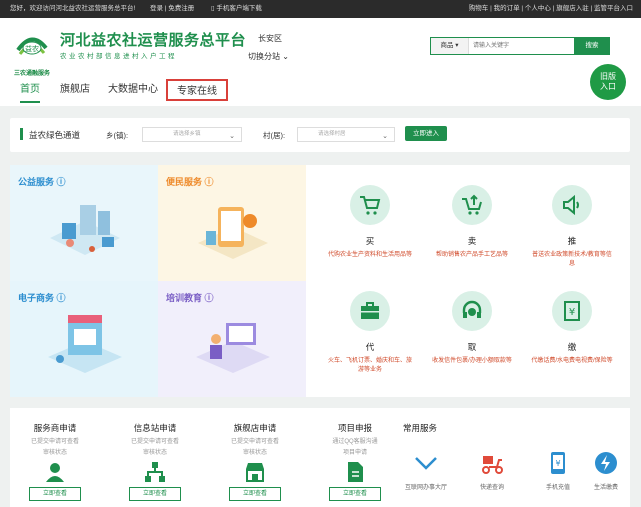  I want to click on green-channel-bar: 益农绿色通道 乡(镇): 请选择乡镇 ⌄ 村(居): 请选择村居 ⌄ 立即进入, so click(320, 135).